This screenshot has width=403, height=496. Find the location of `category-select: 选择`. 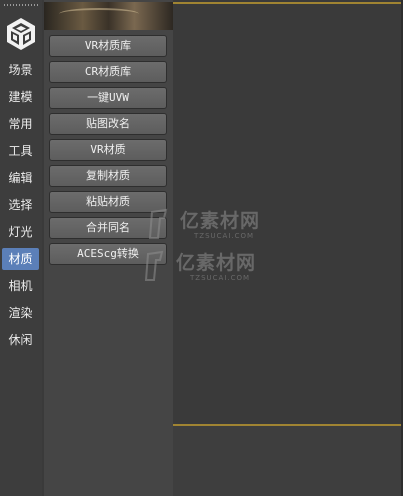

category-select: 选择 is located at coordinates (20, 205).